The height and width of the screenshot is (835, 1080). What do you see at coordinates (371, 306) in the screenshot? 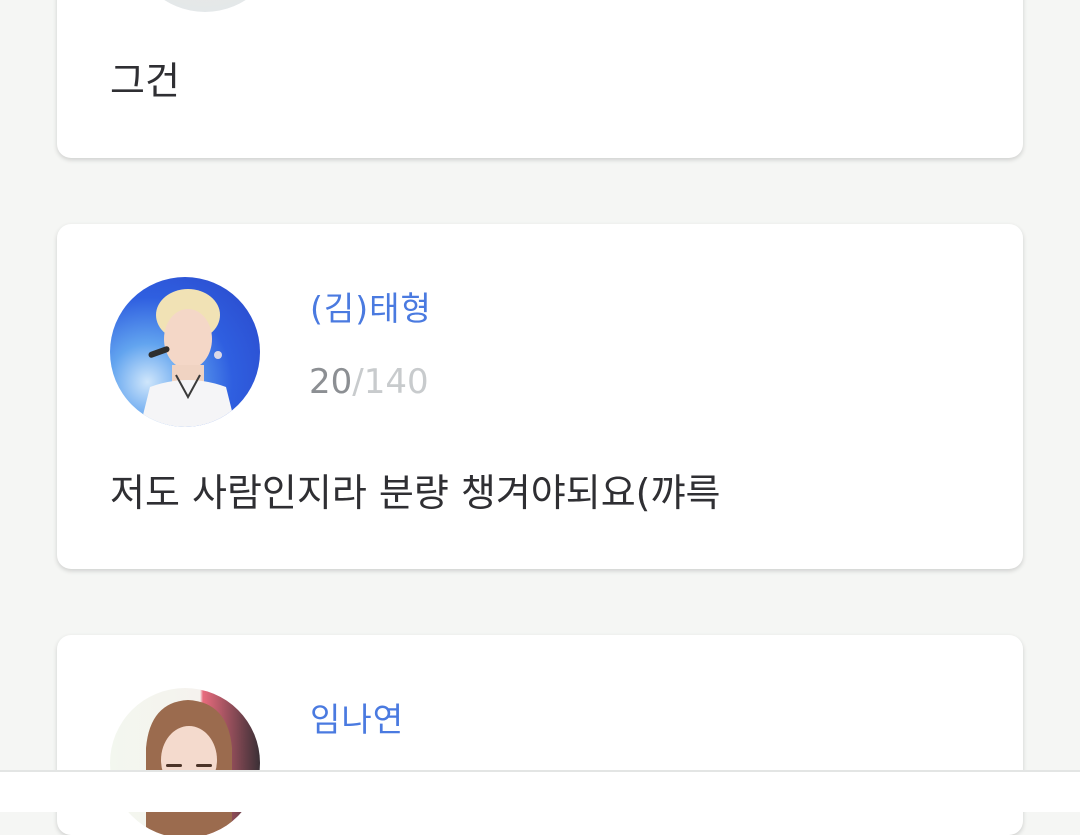
I see `author-name: (김)태형` at bounding box center [371, 306].